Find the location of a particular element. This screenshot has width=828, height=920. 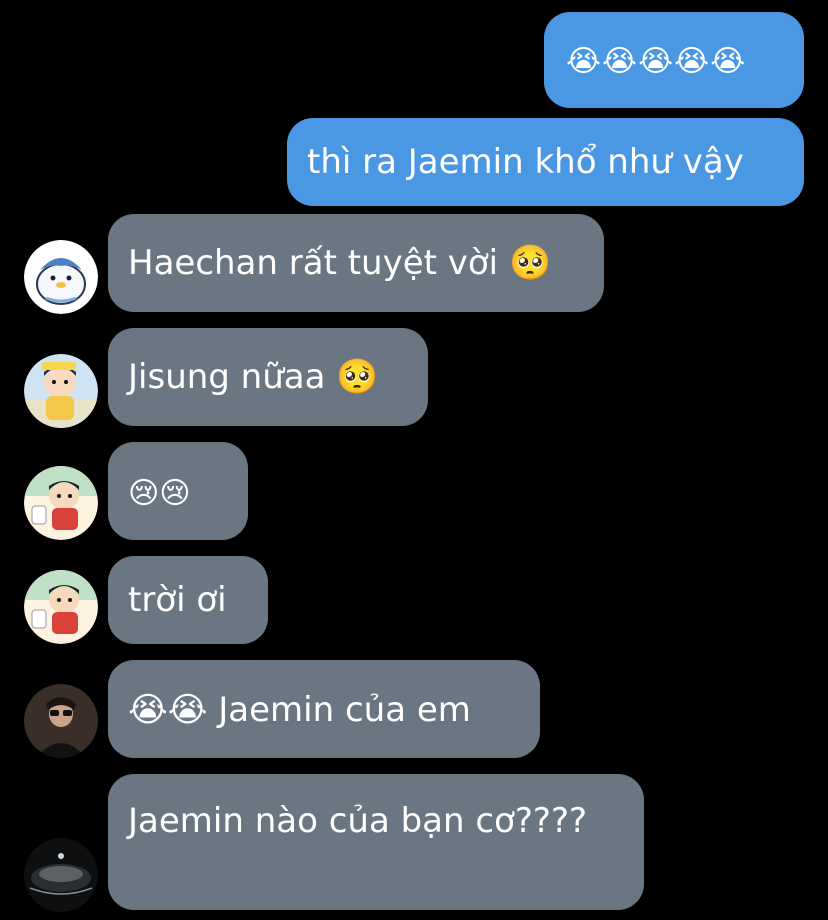

incoming-message: 😭😭 Jaemin của em is located at coordinates (324, 709).